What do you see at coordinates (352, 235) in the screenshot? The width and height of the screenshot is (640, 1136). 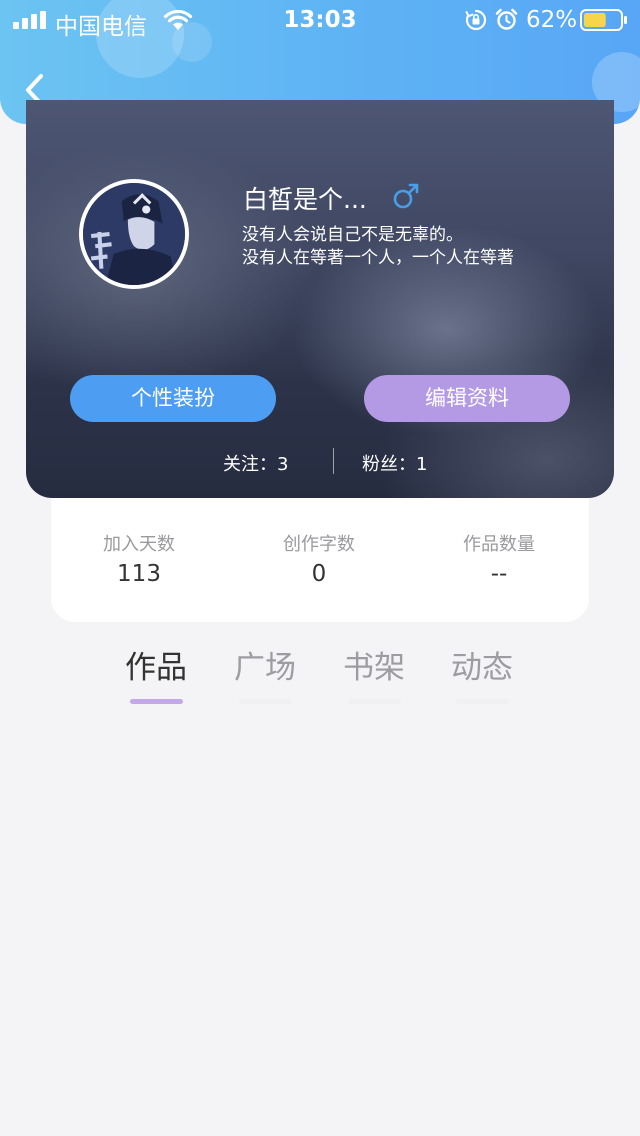 I see `bio-line: 没有人会说自己不是无辜的。` at bounding box center [352, 235].